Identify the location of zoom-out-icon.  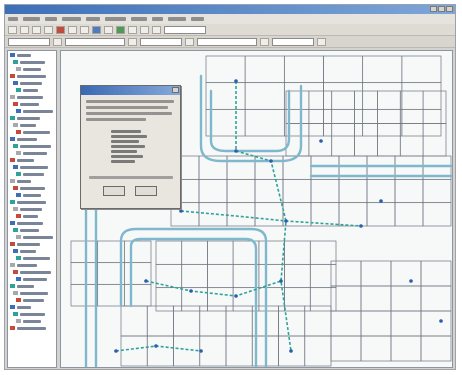
(120, 29).